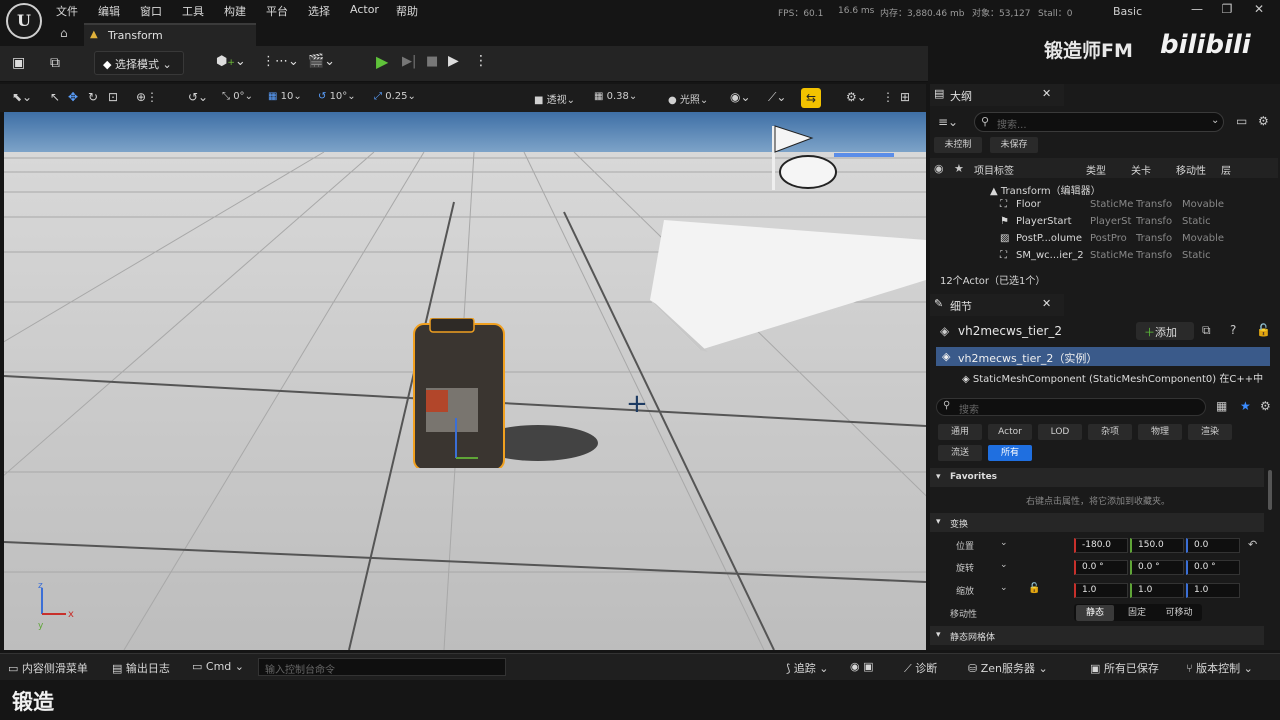 This screenshot has width=1280, height=720. Describe the element at coordinates (432, 61) in the screenshot. I see `stop-icon: ■` at that location.